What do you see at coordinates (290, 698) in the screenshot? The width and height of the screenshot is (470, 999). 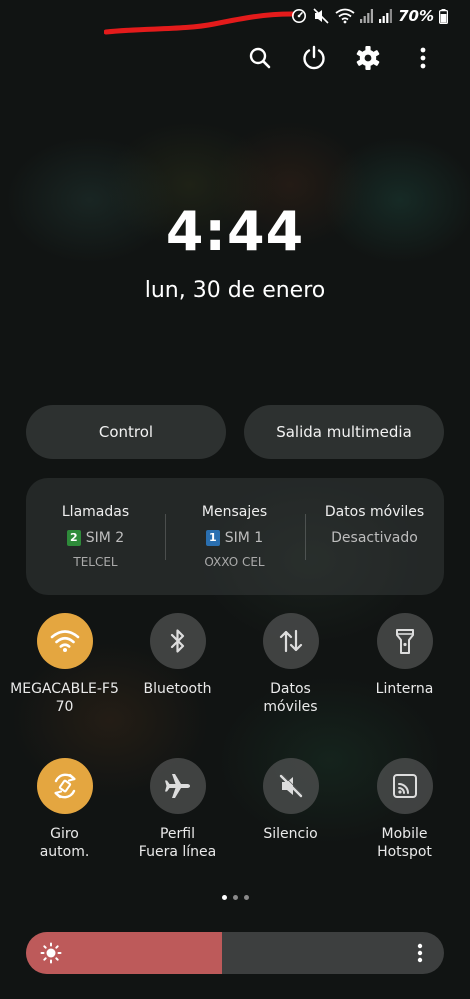 I see `tile-mobile-data-label: Datos móviles` at bounding box center [290, 698].